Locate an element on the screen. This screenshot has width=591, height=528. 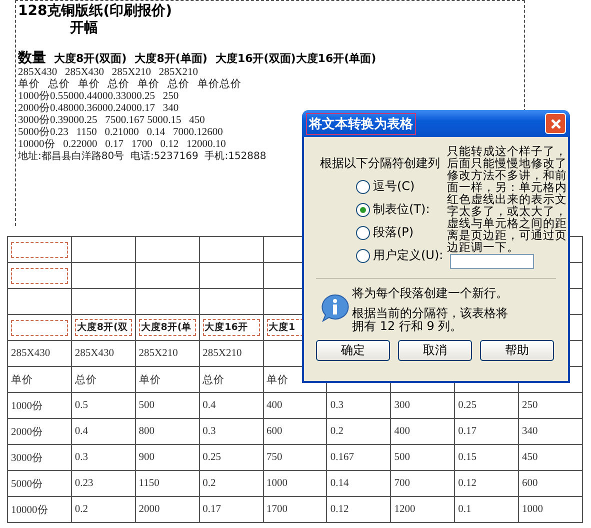
cell-text: 0.1 is located at coordinates (465, 509).